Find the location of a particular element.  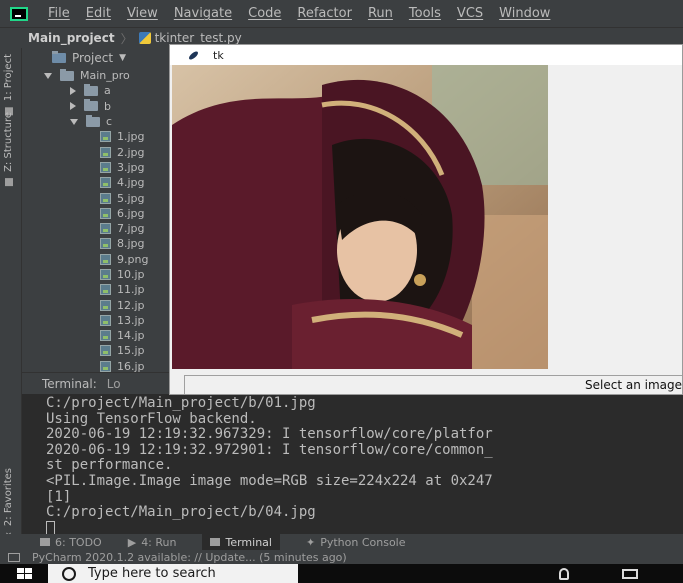

tree-file-label: 15.jp is located at coordinates (131, 351).